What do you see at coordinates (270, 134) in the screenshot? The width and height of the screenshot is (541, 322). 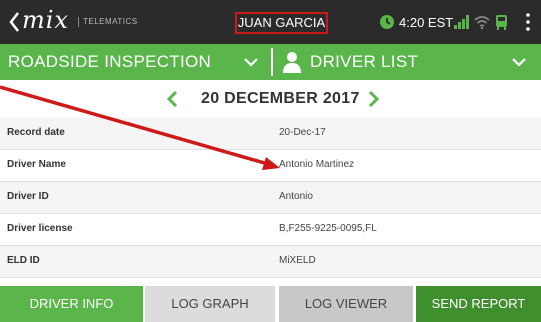 I see `table-row: Record date 20-Dec-17` at bounding box center [270, 134].